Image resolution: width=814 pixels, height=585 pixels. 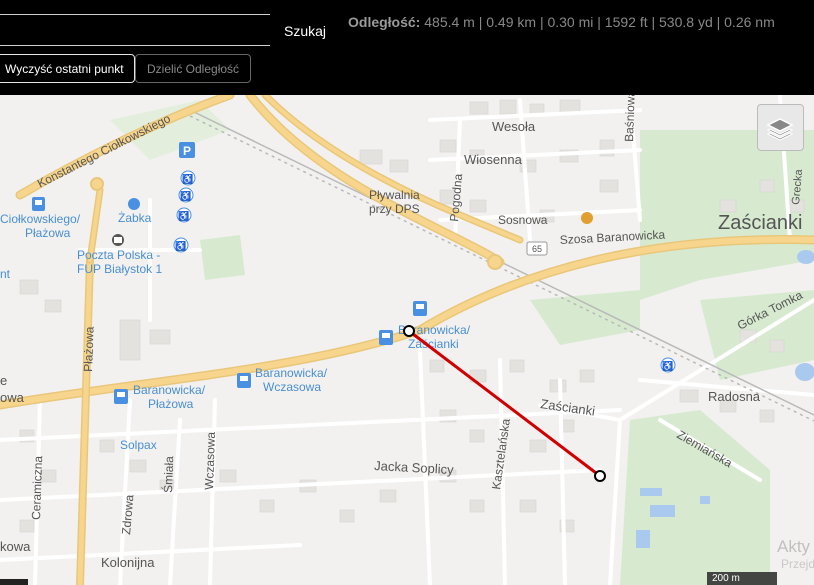 I want to click on street-label: Kolonijna, so click(x=128, y=562).